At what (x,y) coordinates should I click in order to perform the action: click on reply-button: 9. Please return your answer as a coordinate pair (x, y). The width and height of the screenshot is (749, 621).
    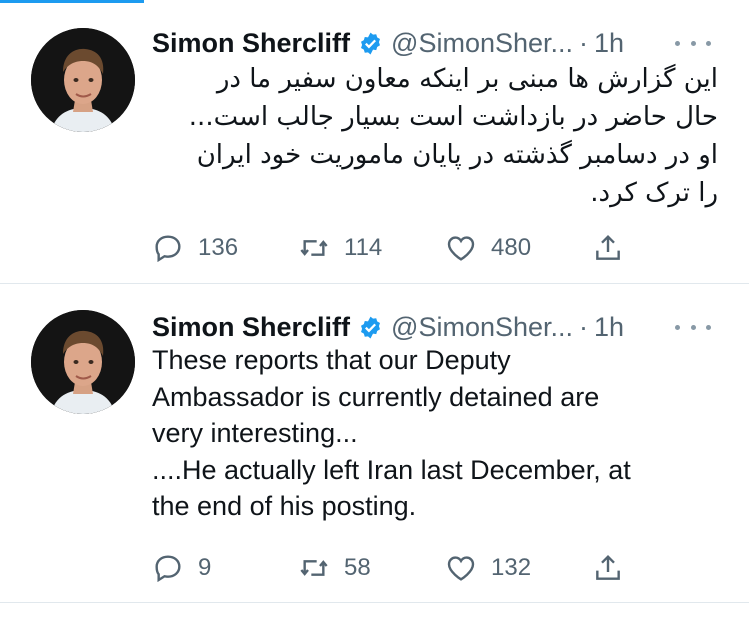
    Looking at the image, I should click on (181, 568).